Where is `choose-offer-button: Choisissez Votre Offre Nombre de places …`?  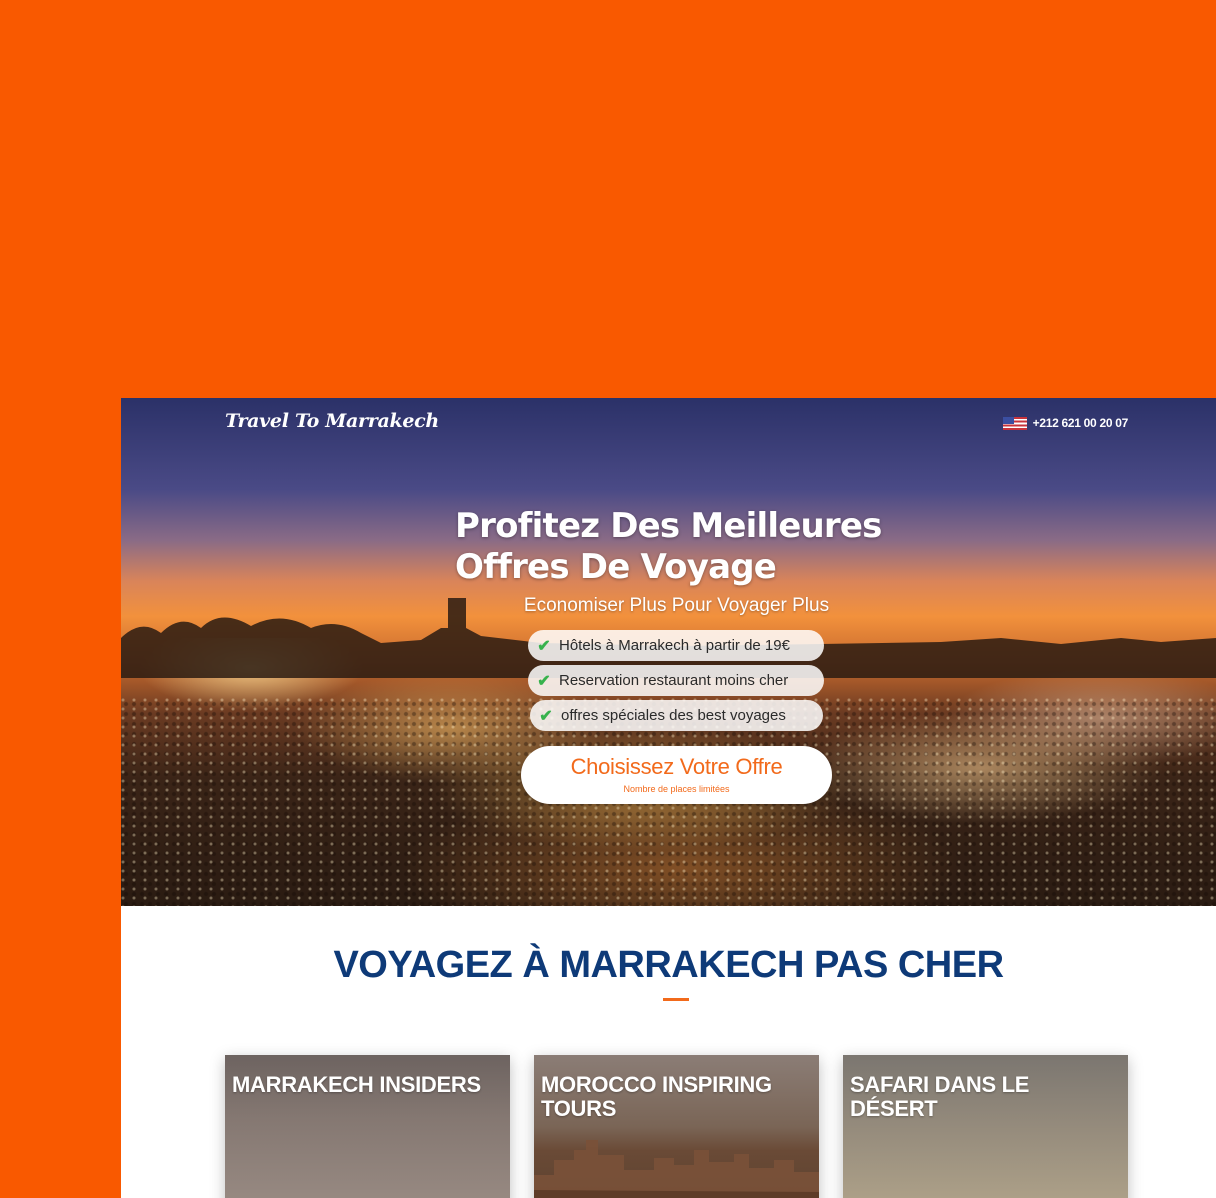 choose-offer-button: Choisissez Votre Offre Nombre de places … is located at coordinates (676, 775).